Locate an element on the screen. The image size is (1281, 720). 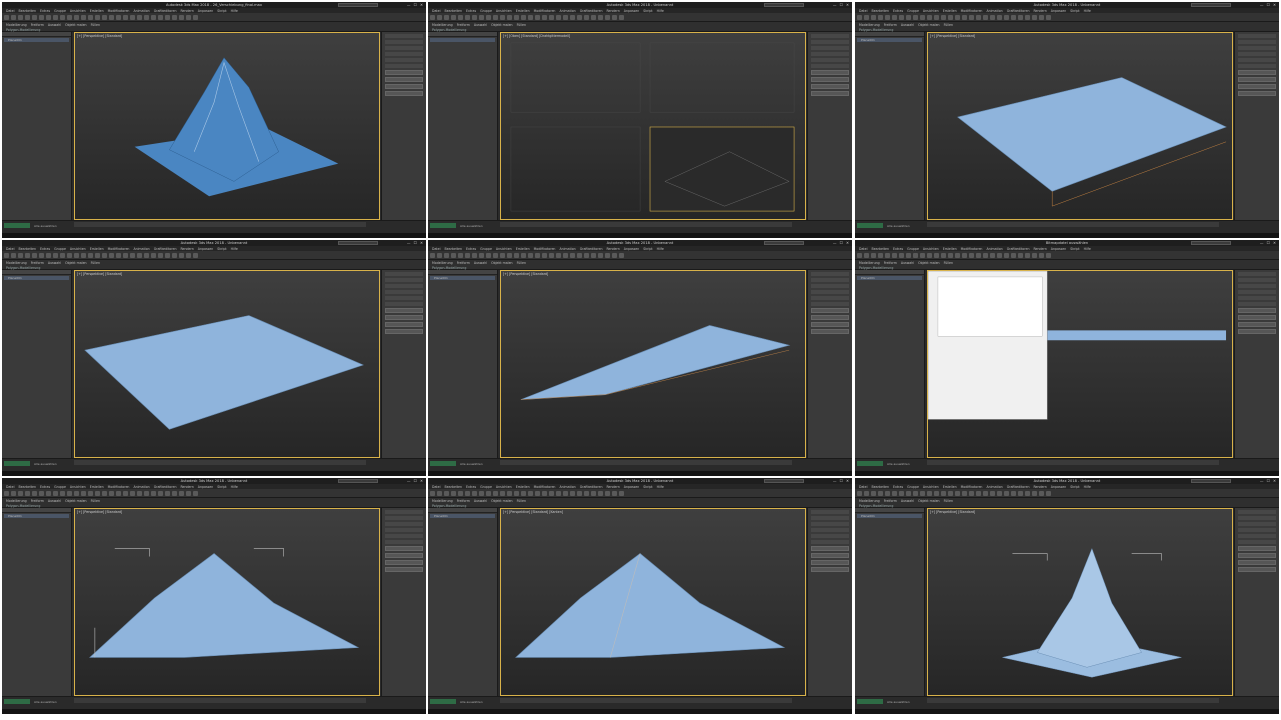
search-input is located at coordinates (784, 481).